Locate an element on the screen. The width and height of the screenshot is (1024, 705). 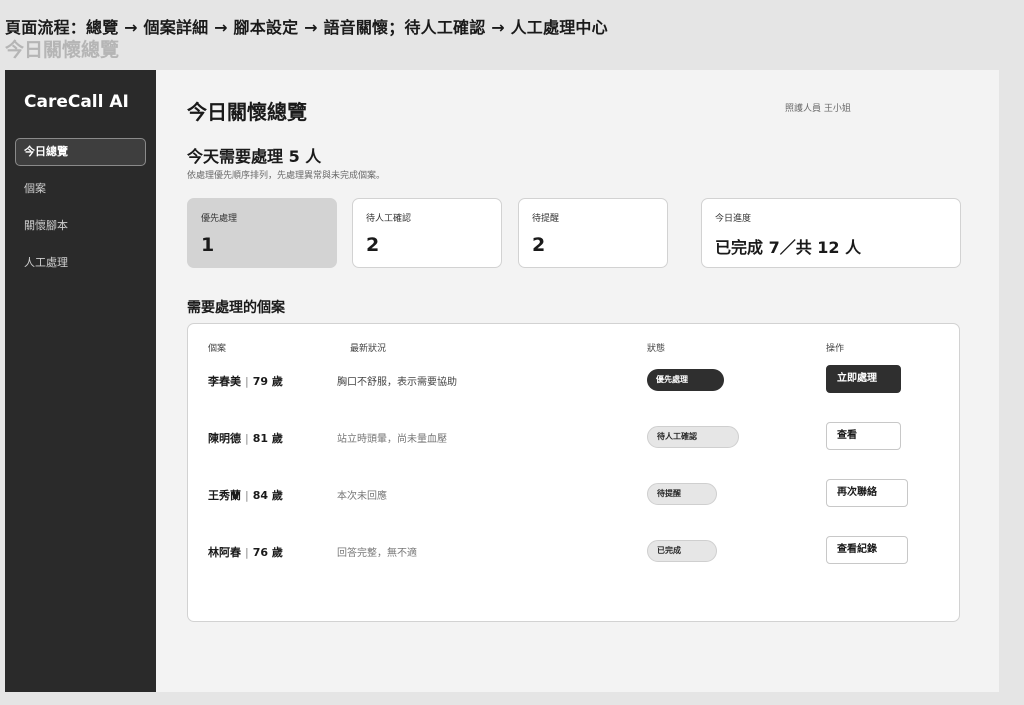
column-header-action: 操作 is located at coordinates (835, 349).